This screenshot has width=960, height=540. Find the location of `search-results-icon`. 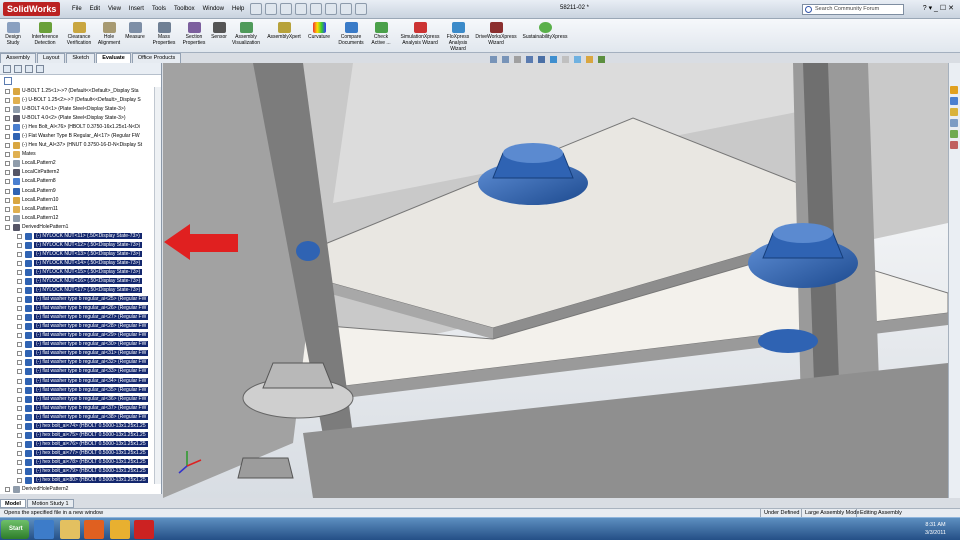

search-results-icon is located at coordinates (954, 123).